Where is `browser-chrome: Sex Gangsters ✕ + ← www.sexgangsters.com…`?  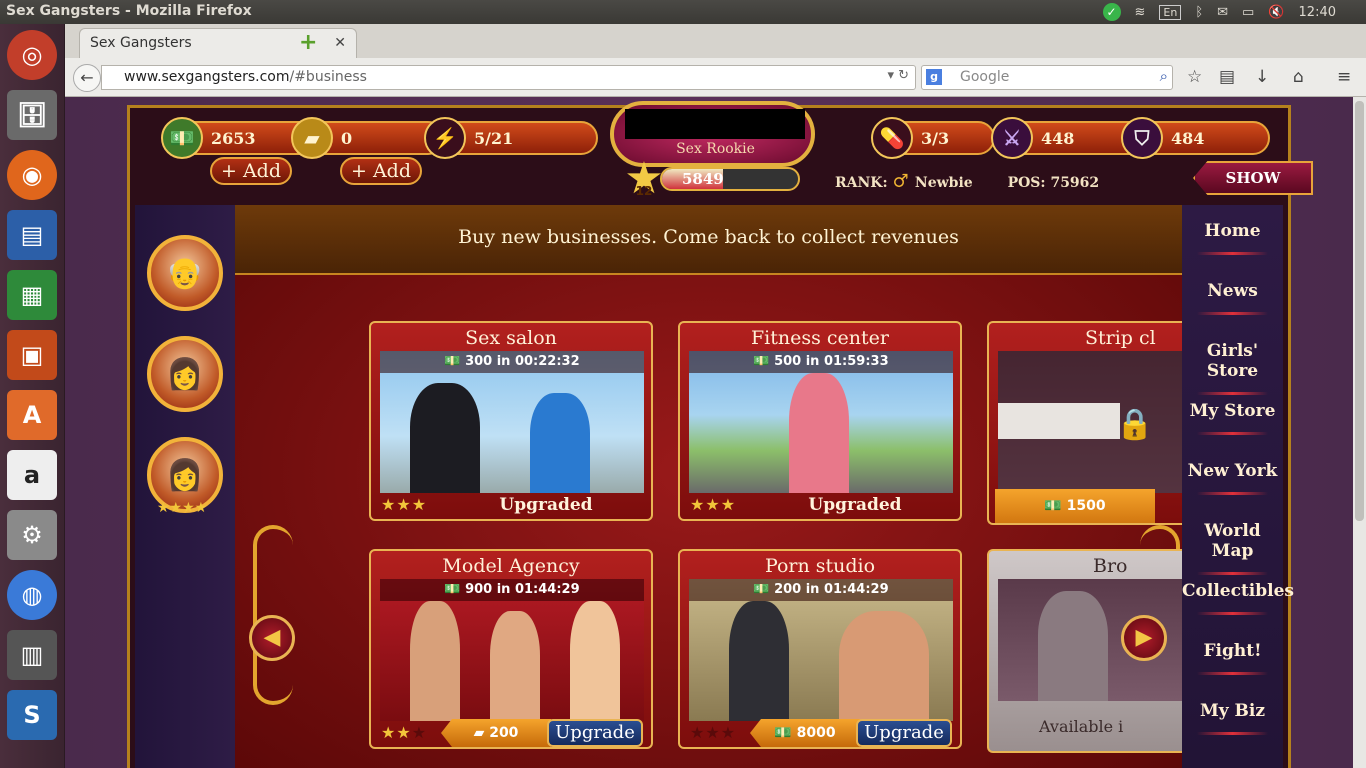 browser-chrome: Sex Gangsters ✕ + ← www.sexgangsters.com… is located at coordinates (715, 60).